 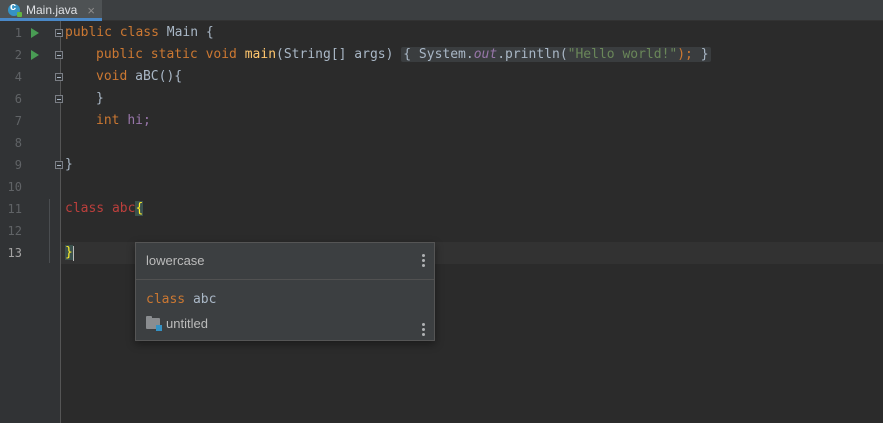 I want to click on text-caret, so click(x=73, y=253).